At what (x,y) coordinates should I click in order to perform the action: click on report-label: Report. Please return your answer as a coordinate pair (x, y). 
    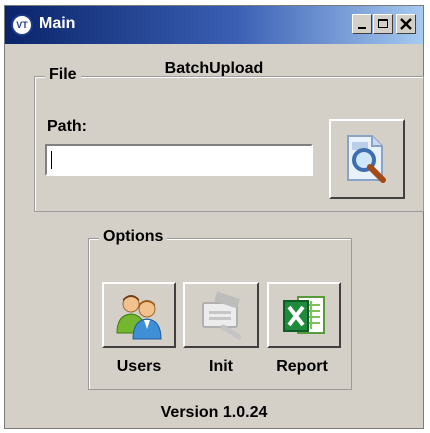
    Looking at the image, I should click on (302, 366).